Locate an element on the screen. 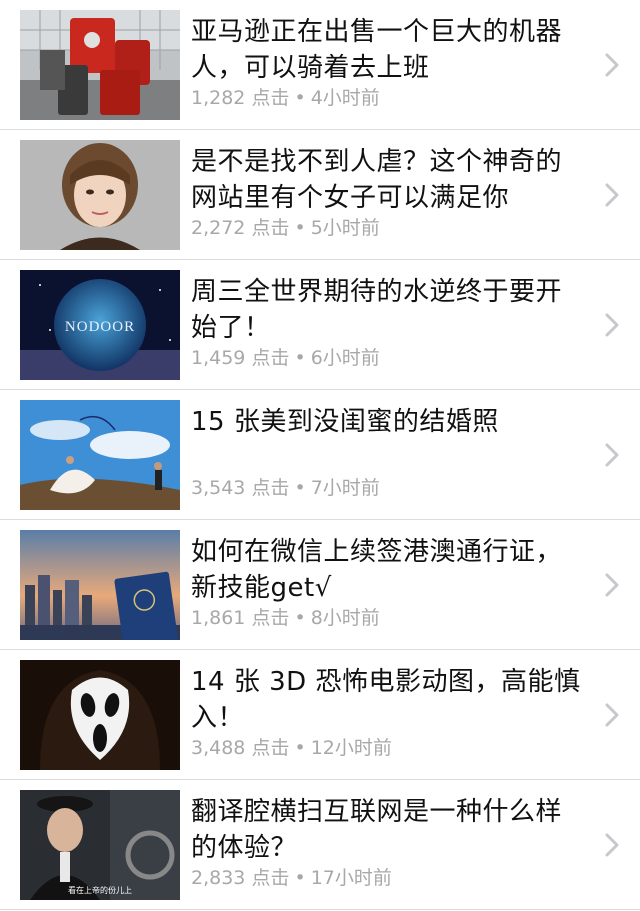 The width and height of the screenshot is (640, 911). article-title: 15 张美到没闺蜜的结婚照 is located at coordinates (345, 422).